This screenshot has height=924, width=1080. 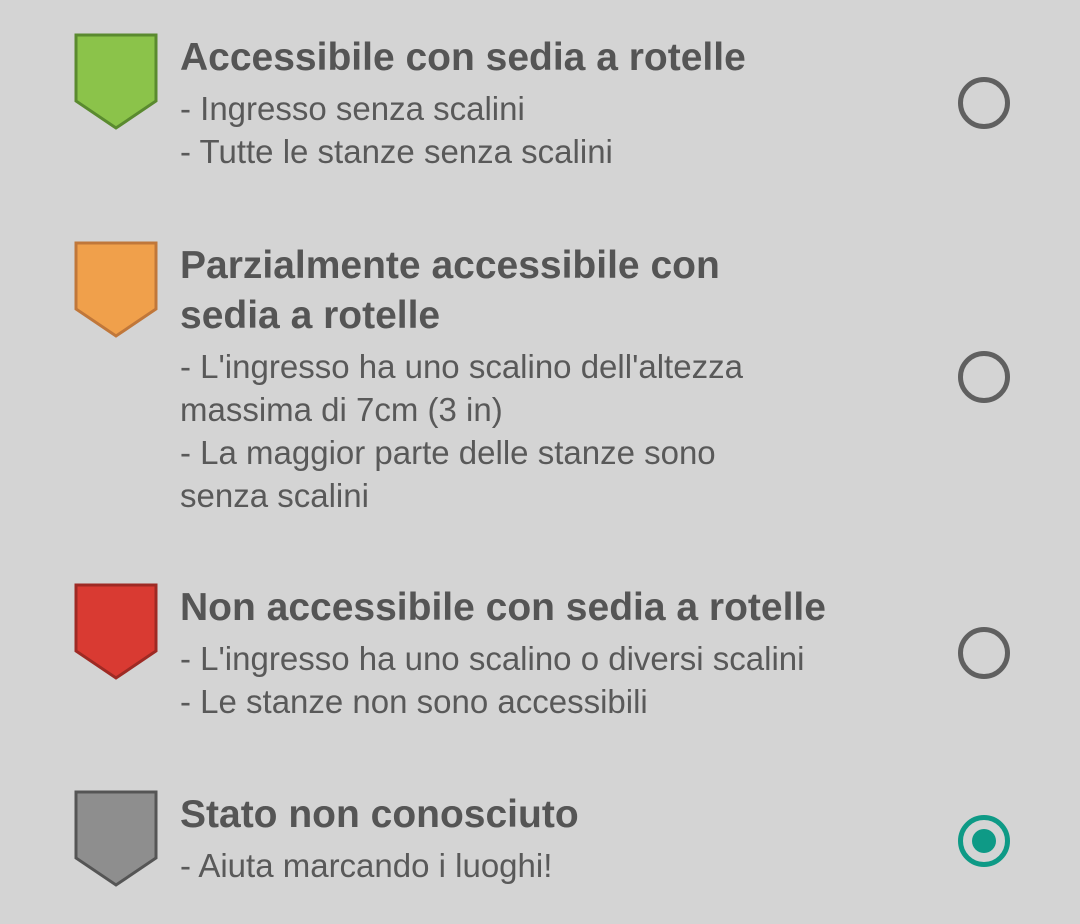 What do you see at coordinates (116, 839) in the screenshot?
I see `gray-shield-marker-icon` at bounding box center [116, 839].